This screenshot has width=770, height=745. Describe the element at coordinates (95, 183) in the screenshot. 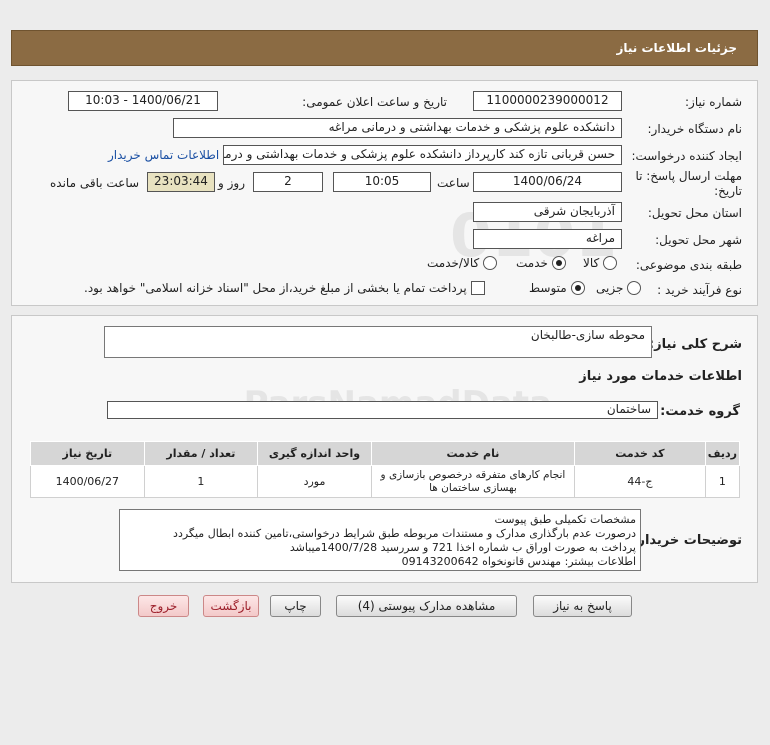

I see `remaining-label: ساعت باقی مانده` at that location.